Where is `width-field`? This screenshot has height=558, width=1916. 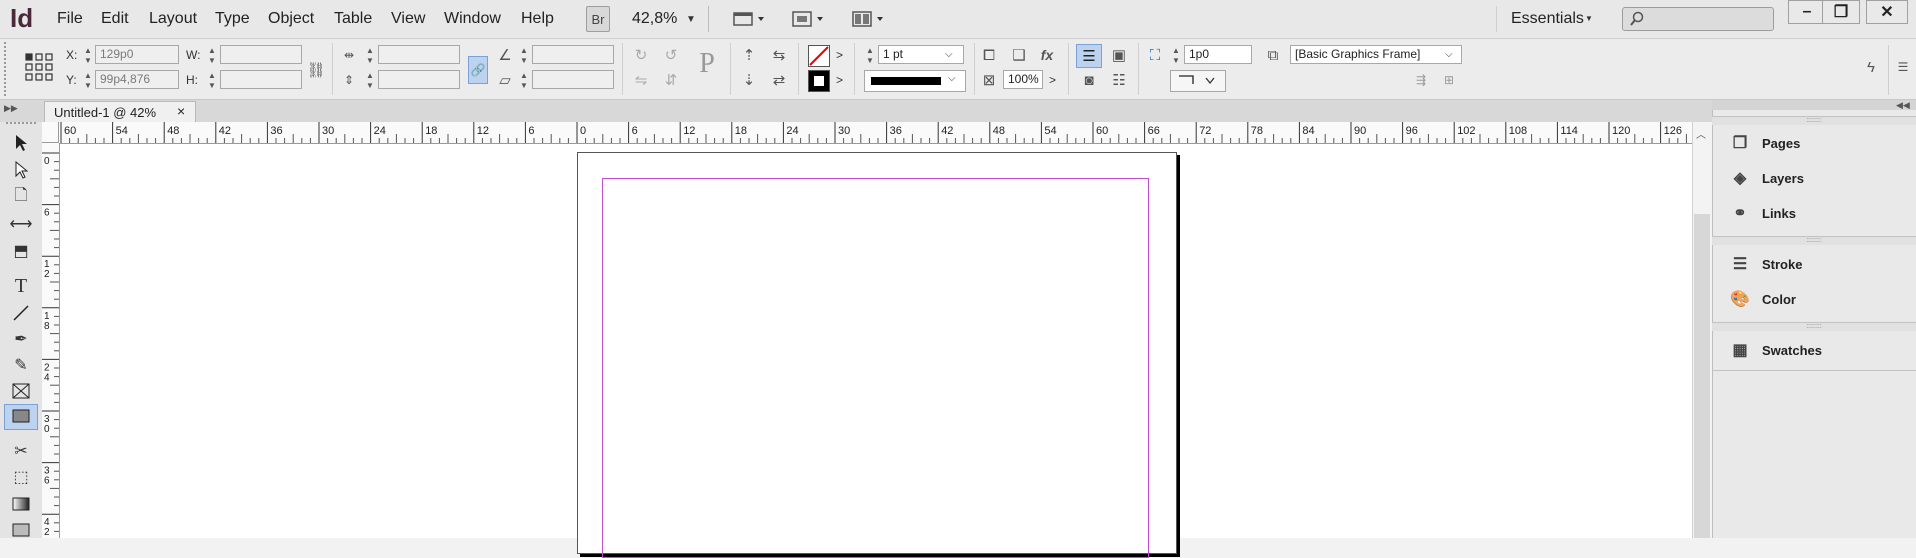
width-field is located at coordinates (261, 54).